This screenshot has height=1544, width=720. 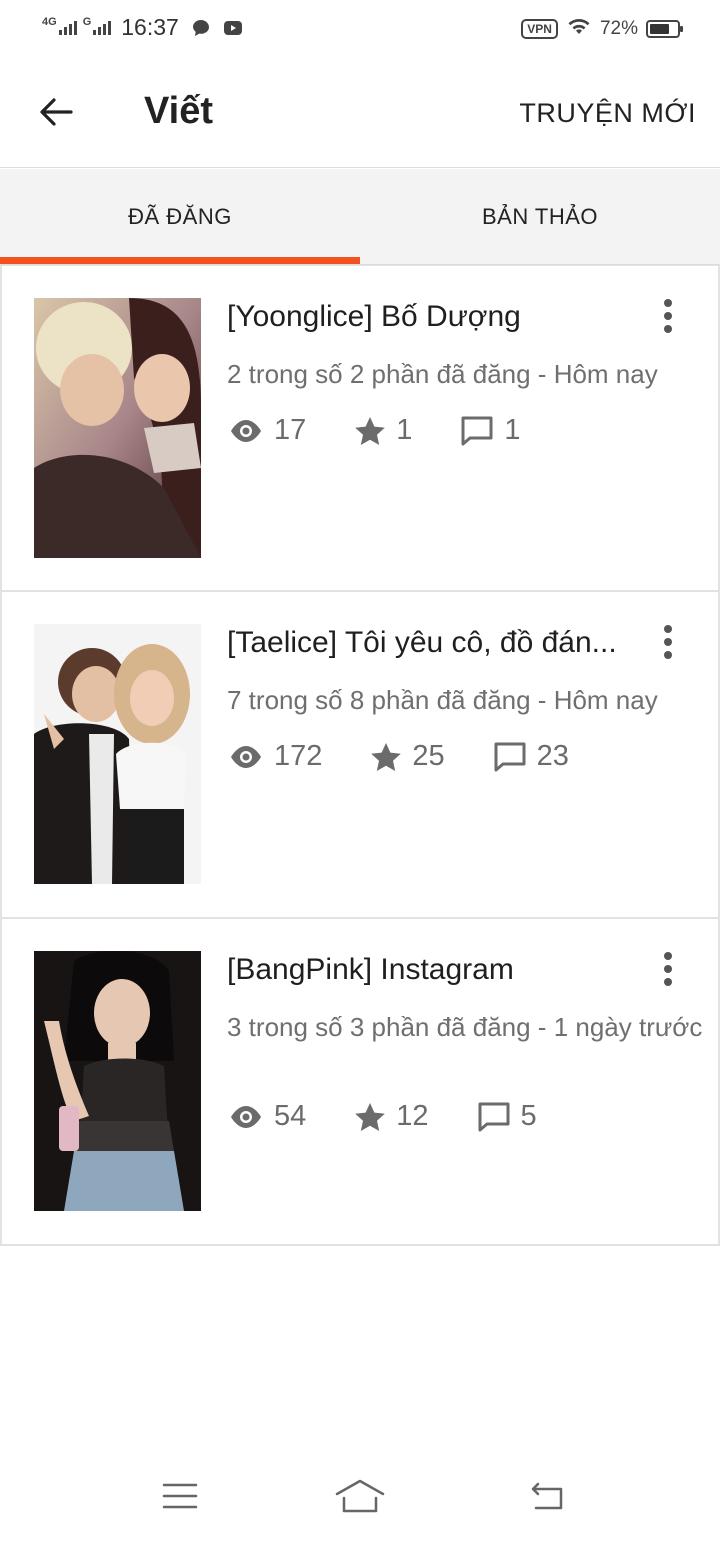 What do you see at coordinates (442, 374) in the screenshot?
I see `story-meta: 2 trong số 2 phần đã đăng - Hôm nay` at bounding box center [442, 374].